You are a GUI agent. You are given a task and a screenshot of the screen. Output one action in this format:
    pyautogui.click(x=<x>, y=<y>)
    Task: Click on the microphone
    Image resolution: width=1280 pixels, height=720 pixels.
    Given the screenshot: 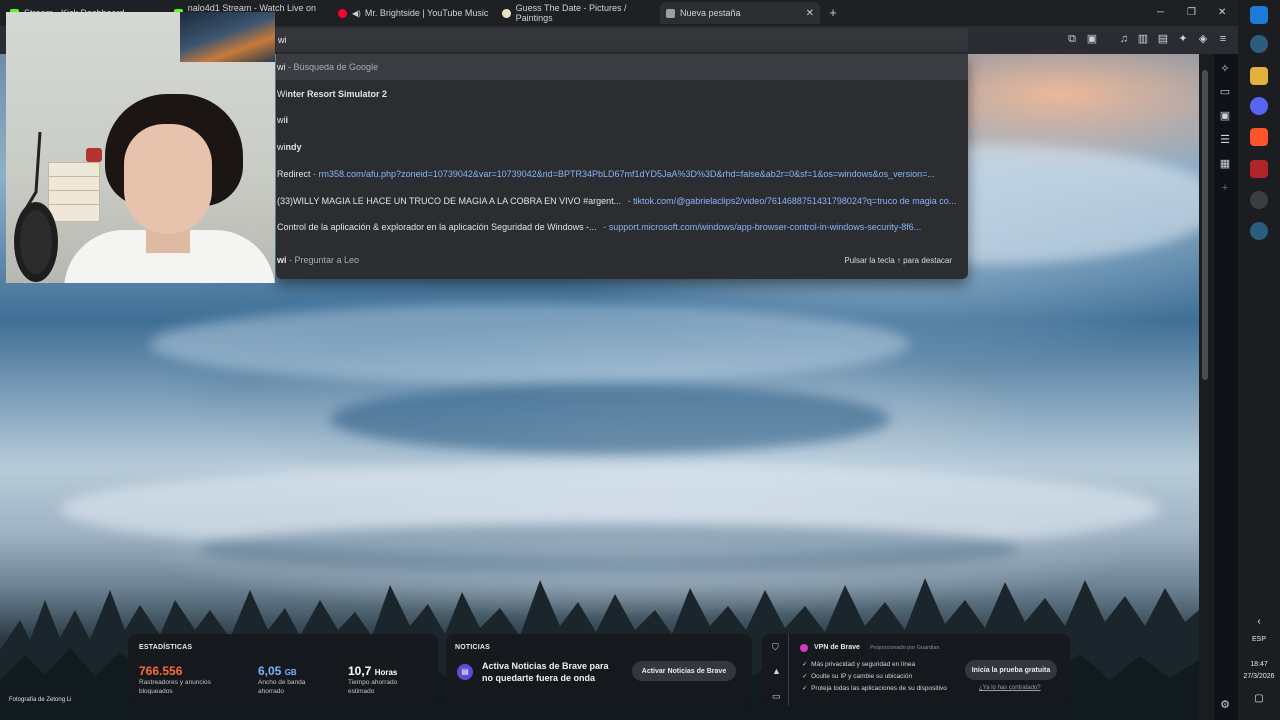 What is the action you would take?
    pyautogui.click(x=36, y=207)
    